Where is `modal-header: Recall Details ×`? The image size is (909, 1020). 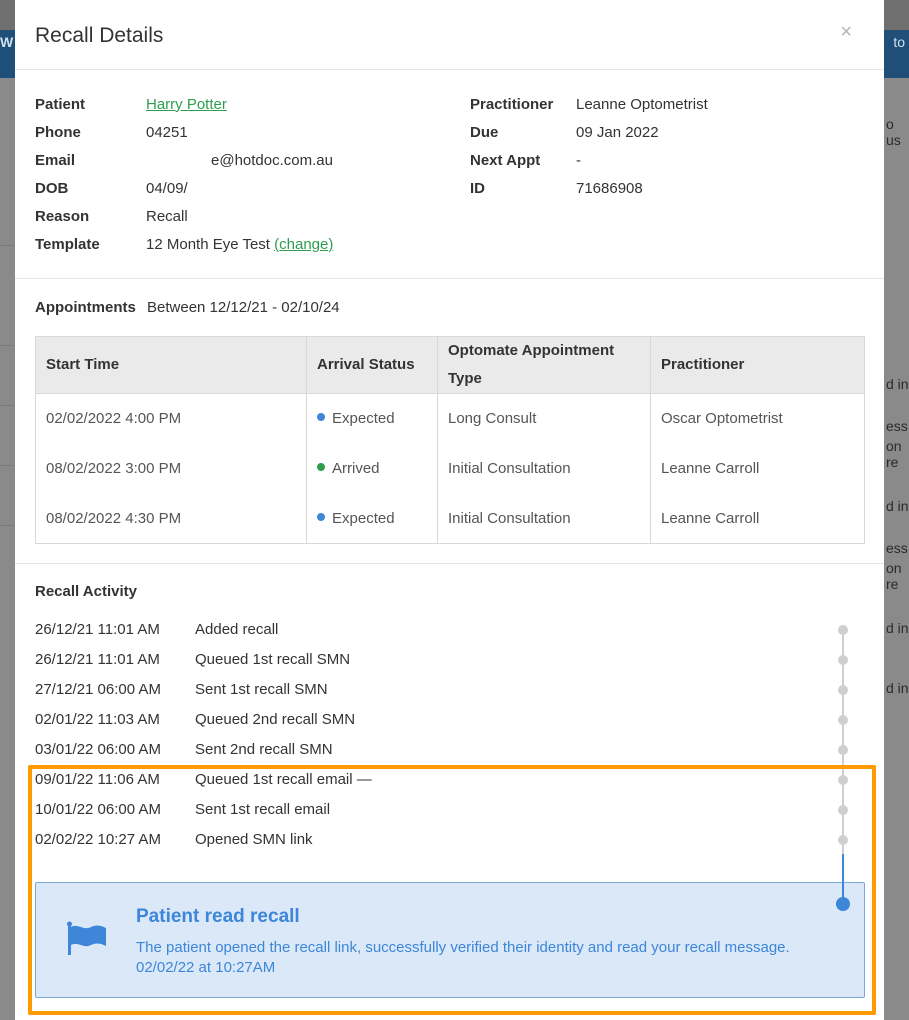 modal-header: Recall Details × is located at coordinates (449, 35).